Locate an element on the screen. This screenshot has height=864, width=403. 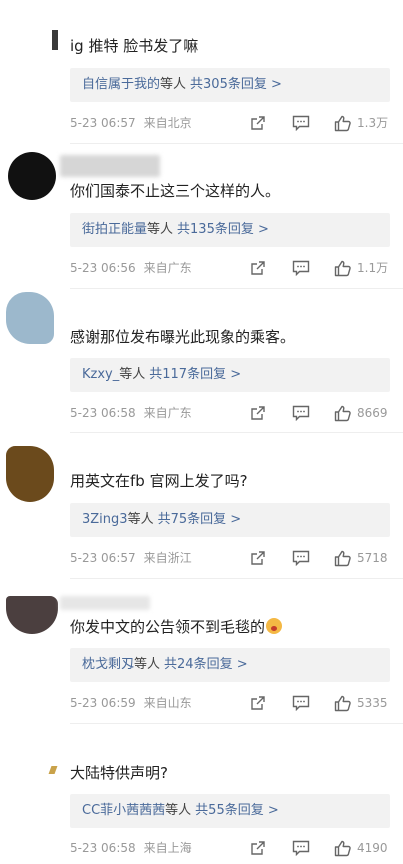
comment-meta: 5-23 06:57 来自北京 1.3万 is located at coordinates (231, 123).